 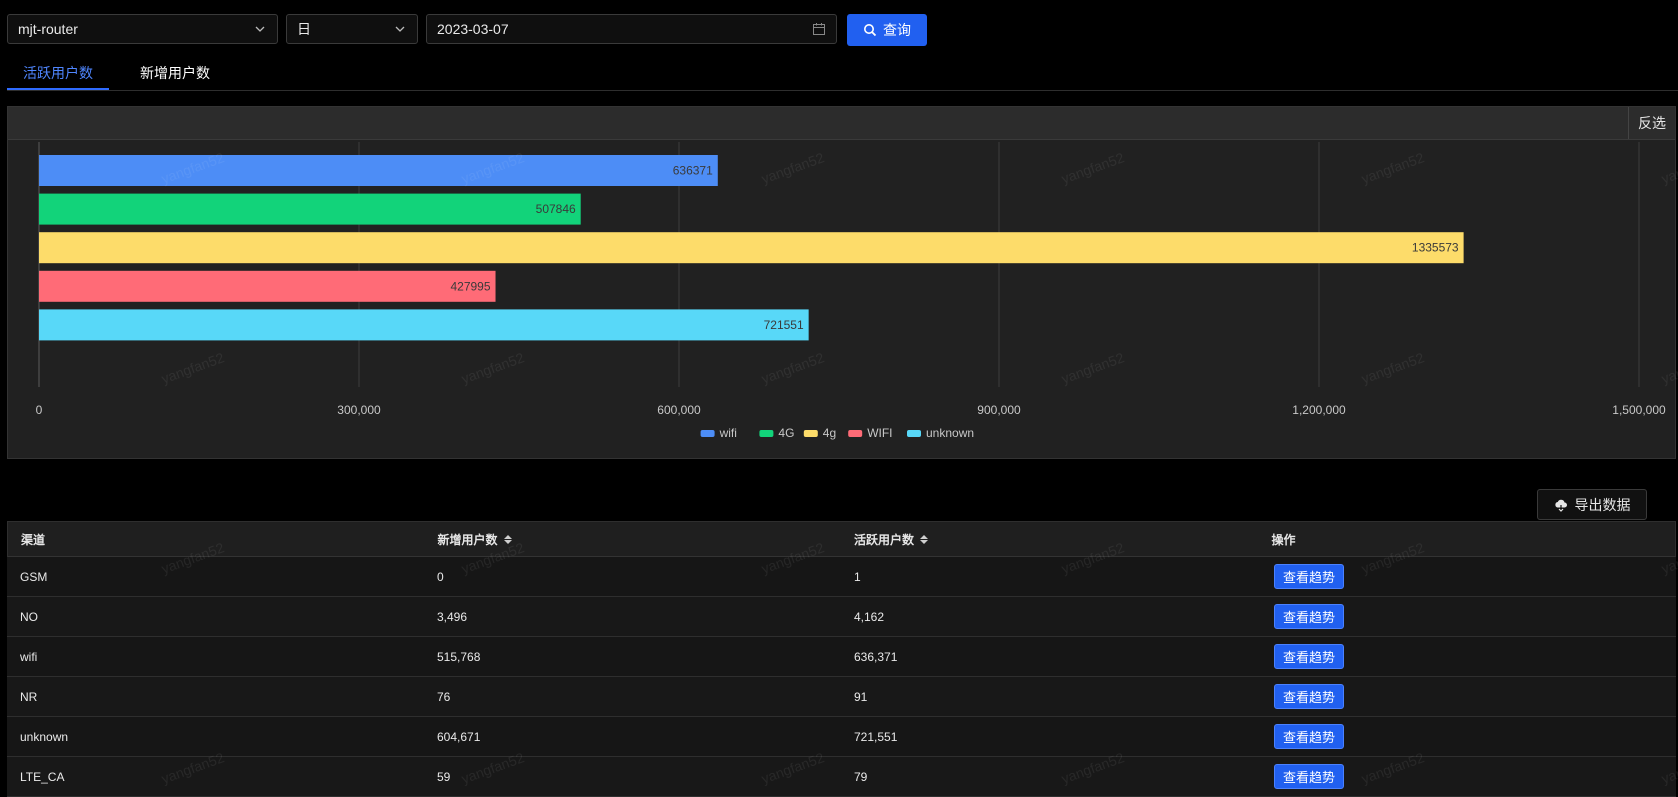 I want to click on table-row: GSM 0 1 查看趋势, so click(x=841, y=577).